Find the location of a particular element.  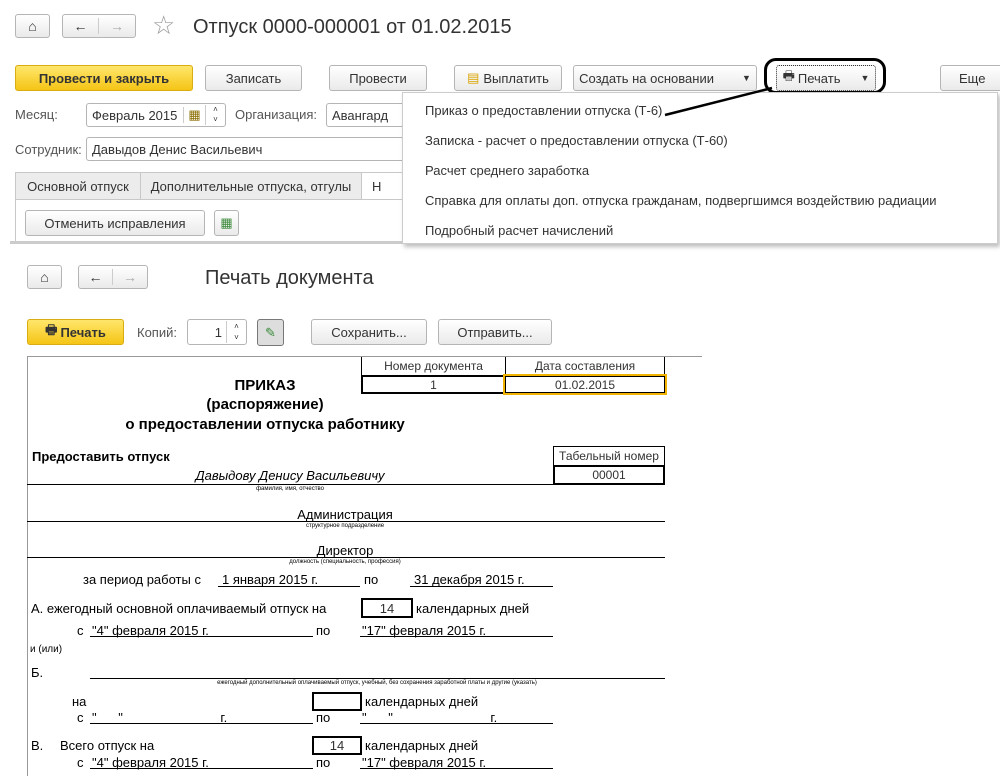

doc-number: 1 is located at coordinates (433, 384).